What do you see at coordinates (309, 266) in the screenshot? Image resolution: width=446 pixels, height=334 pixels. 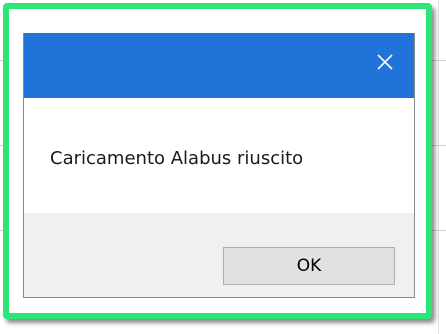 I see `ok-button: OK` at bounding box center [309, 266].